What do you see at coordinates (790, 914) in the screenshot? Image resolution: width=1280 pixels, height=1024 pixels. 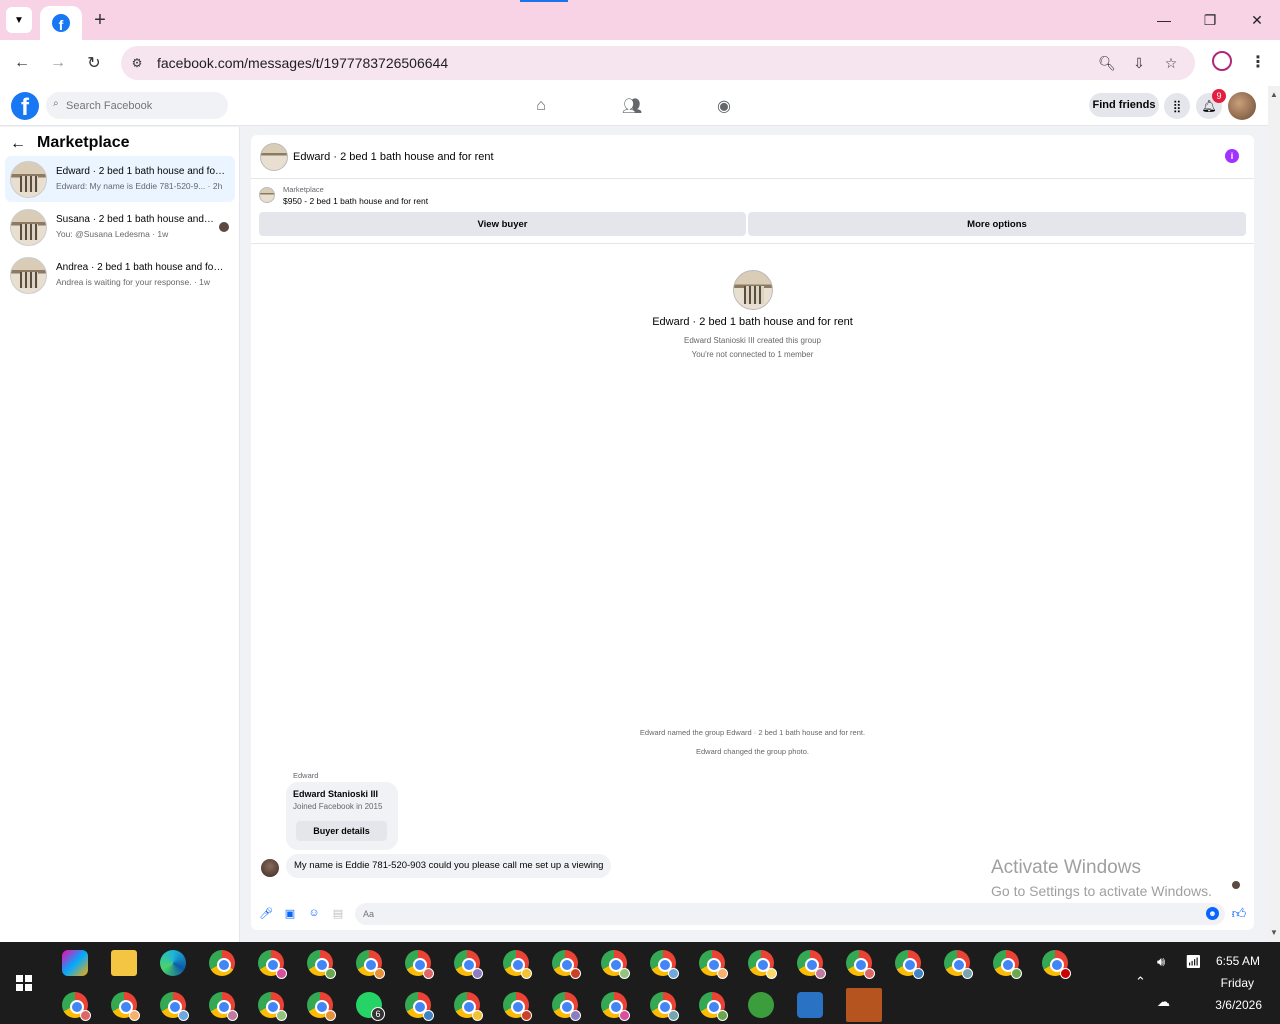 I see `message-input` at bounding box center [790, 914].